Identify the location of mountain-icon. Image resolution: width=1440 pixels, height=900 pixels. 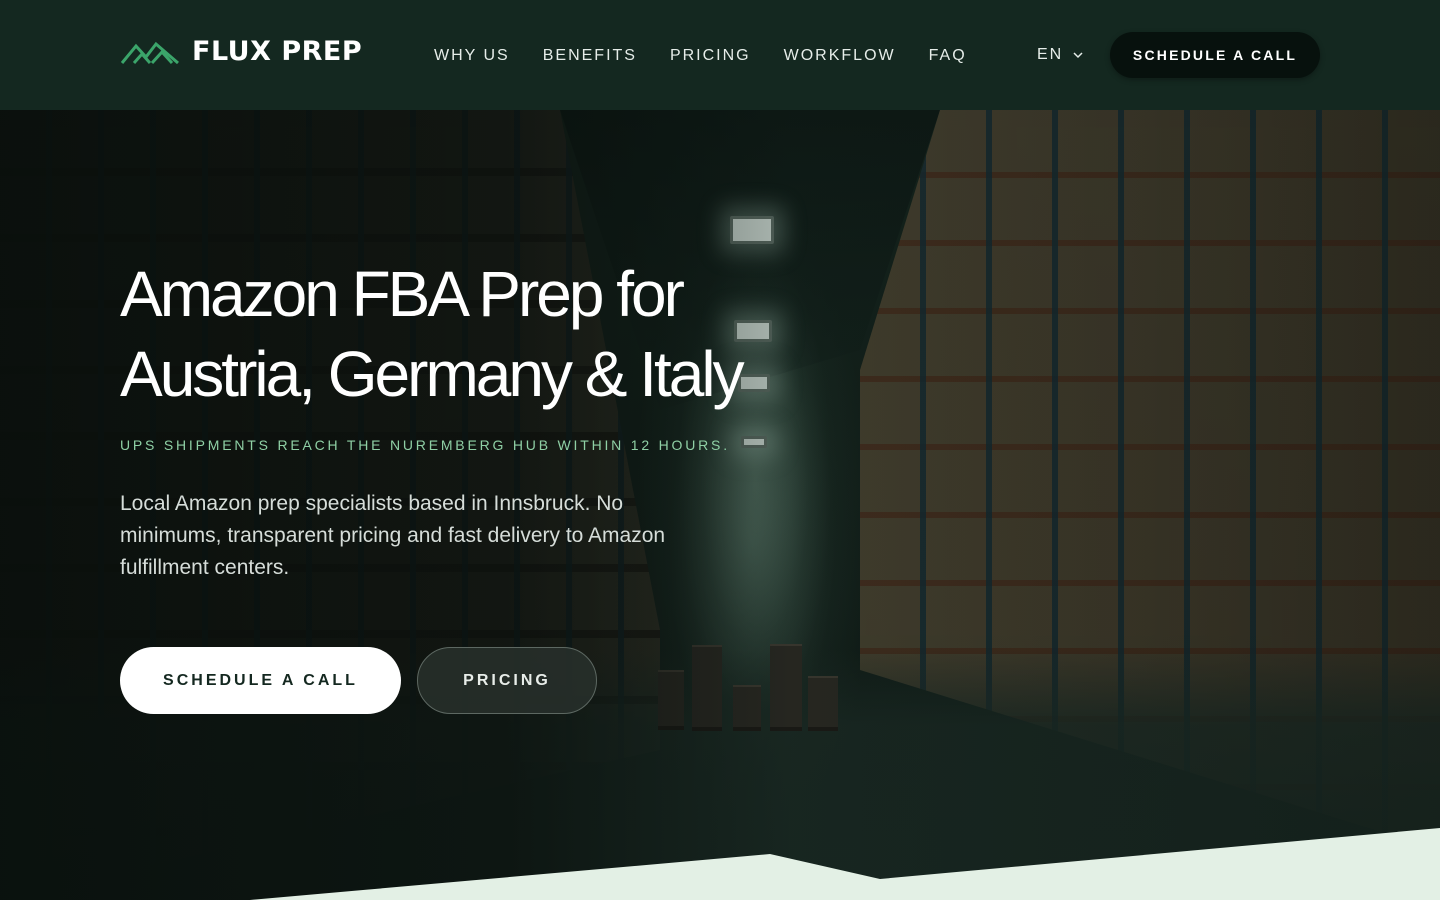
(149, 52).